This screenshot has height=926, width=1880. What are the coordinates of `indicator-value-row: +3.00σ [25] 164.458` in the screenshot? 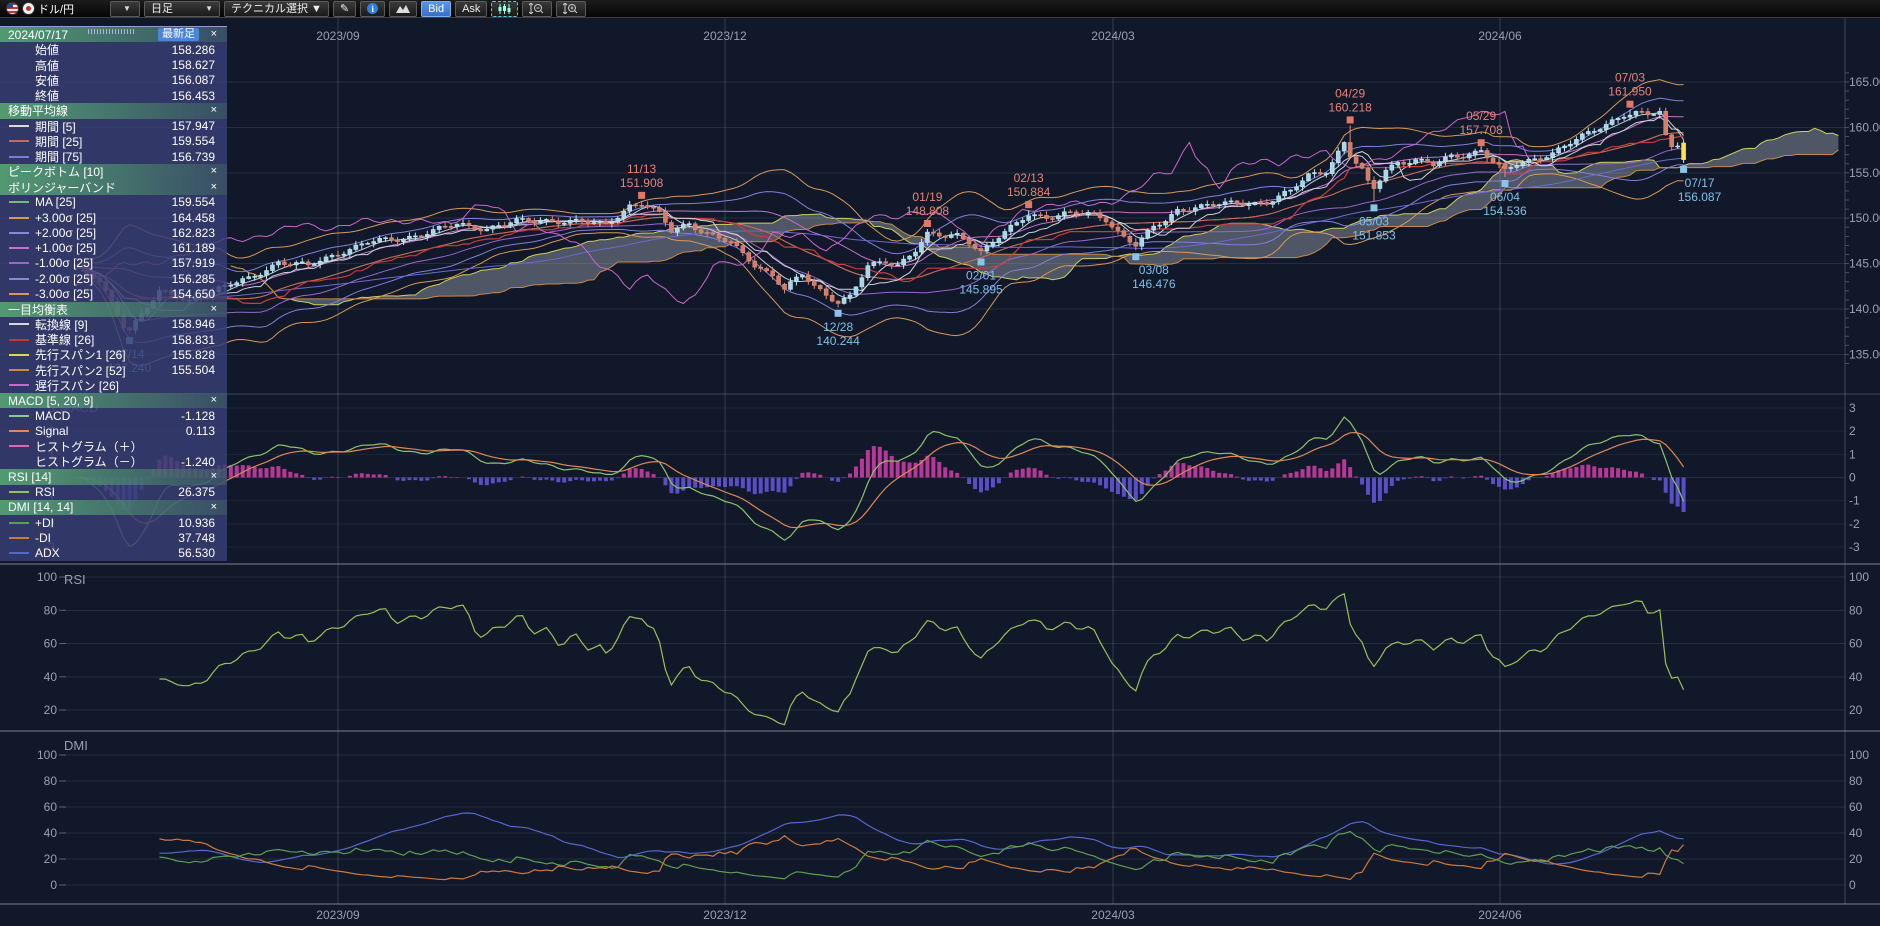 It's located at (113, 217).